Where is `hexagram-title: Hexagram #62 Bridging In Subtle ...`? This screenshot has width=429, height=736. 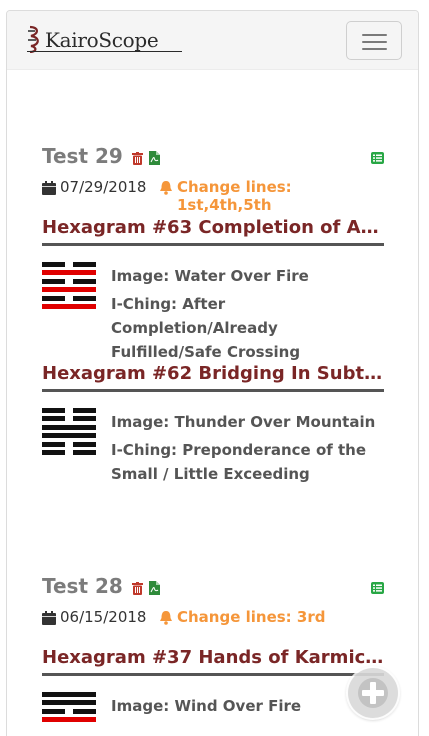
hexagram-title: Hexagram #62 Bridging In Subtle ... is located at coordinates (213, 373).